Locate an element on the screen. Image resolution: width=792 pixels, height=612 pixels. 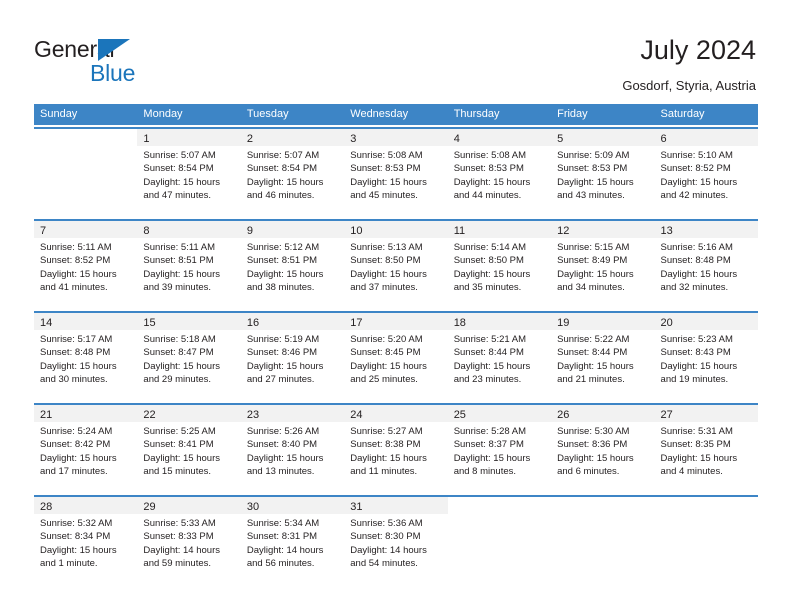
daylight-duration-line2: and 29 minutes. is located at coordinates (177, 380).